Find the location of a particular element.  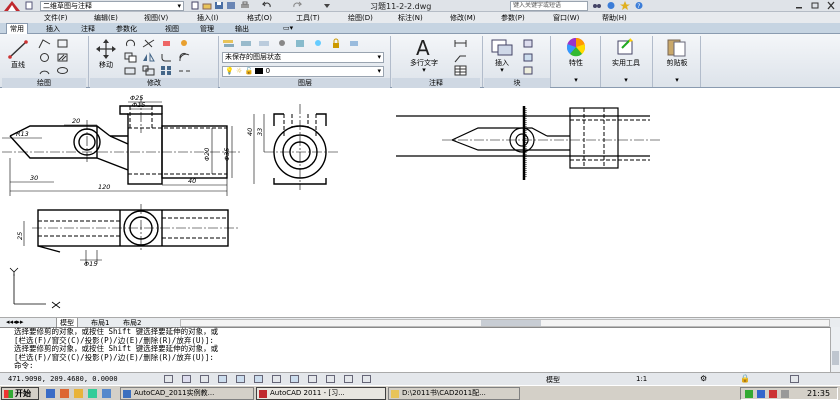

app-menu-button is located at coordinates (12, 6).